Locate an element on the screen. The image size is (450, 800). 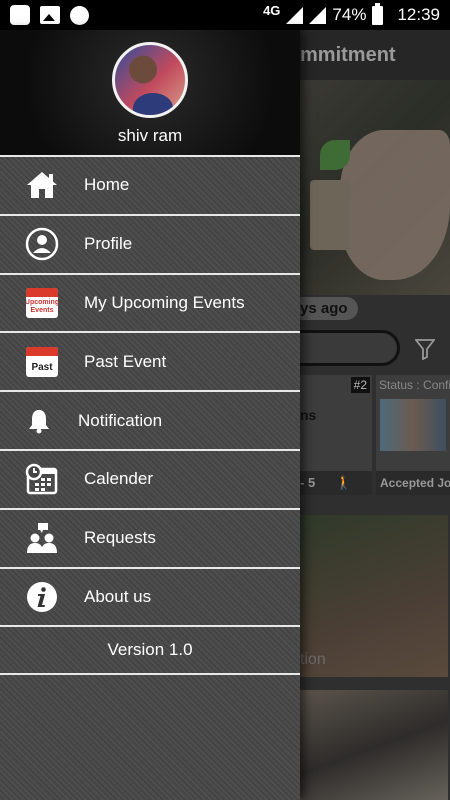
search-input is located at coordinates (350, 348).